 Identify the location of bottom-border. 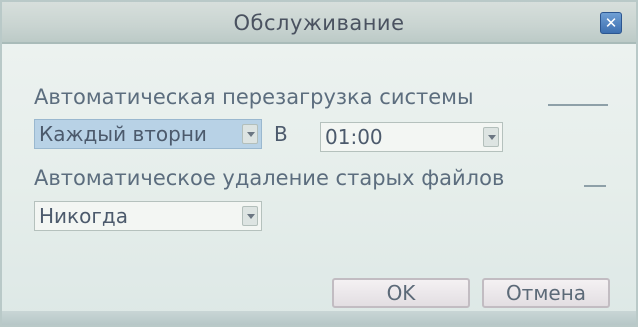
(319, 318).